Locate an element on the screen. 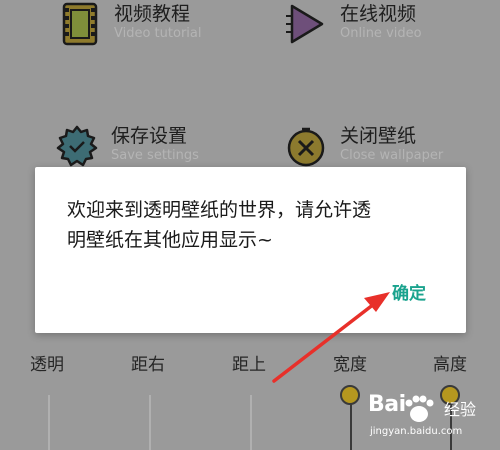  watermark-url: jingyan.baidu.com is located at coordinates (416, 431).